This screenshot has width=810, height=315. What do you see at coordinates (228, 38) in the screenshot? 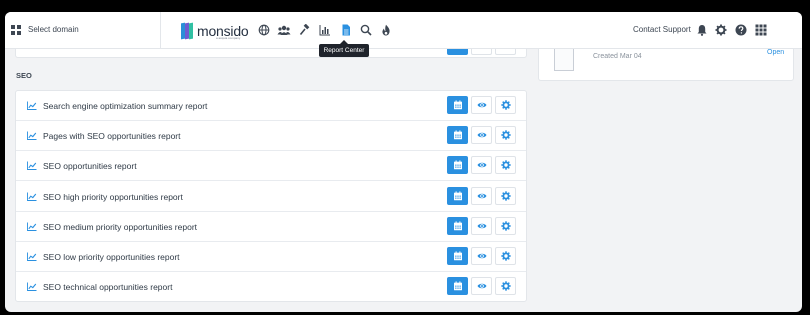
I see `logo-subtitle: a acquia company` at bounding box center [228, 38].